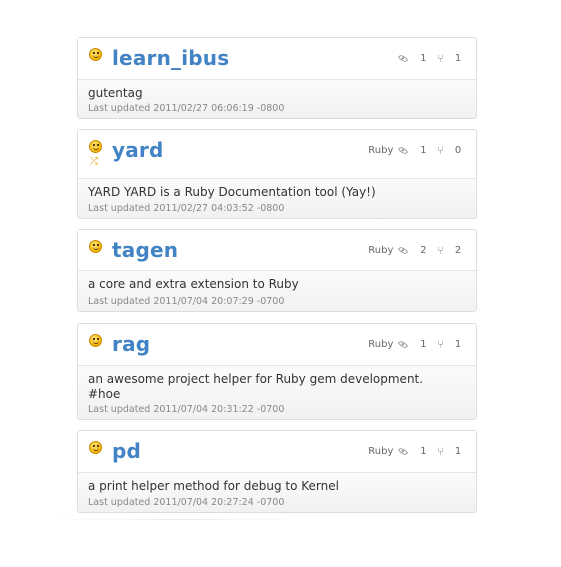  What do you see at coordinates (415, 250) in the screenshot?
I see `repo-stats: Ruby 2 ⑂ 2` at bounding box center [415, 250].